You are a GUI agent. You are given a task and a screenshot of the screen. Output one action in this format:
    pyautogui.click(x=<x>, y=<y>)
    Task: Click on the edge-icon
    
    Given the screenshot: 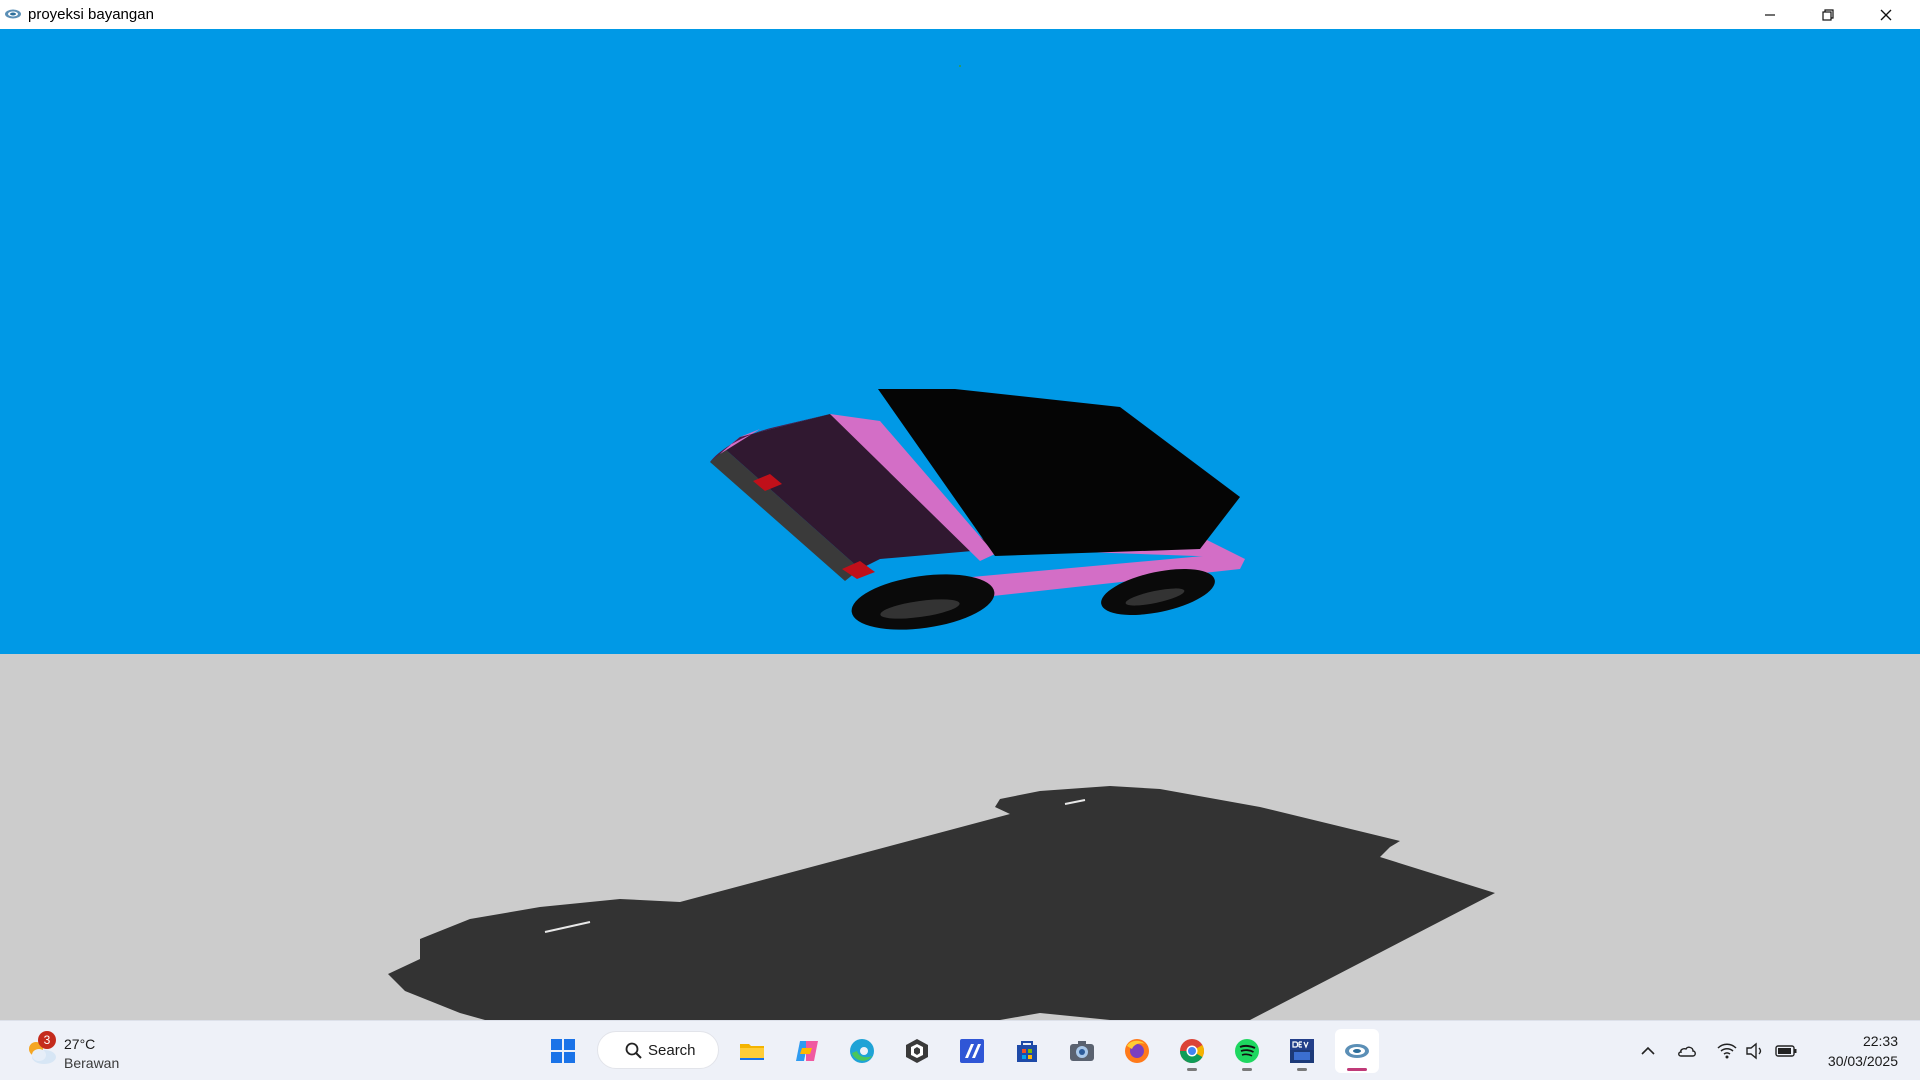 What is the action you would take?
    pyautogui.click(x=862, y=1051)
    